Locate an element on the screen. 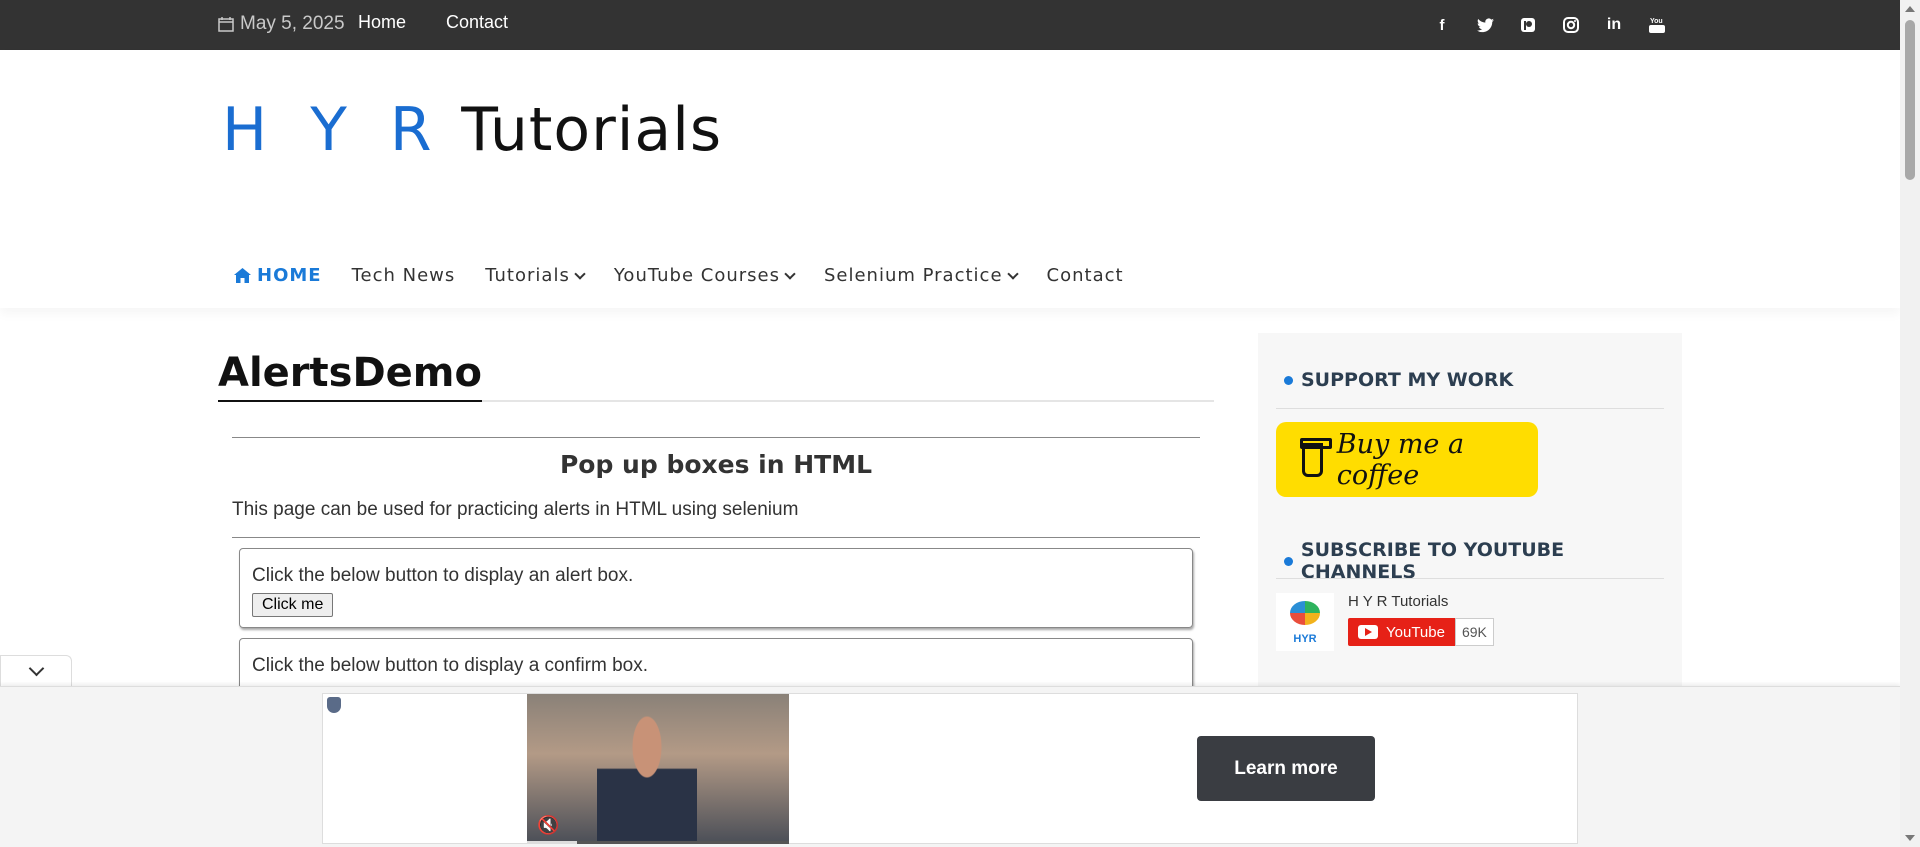  video-progress-bar is located at coordinates (658, 842).